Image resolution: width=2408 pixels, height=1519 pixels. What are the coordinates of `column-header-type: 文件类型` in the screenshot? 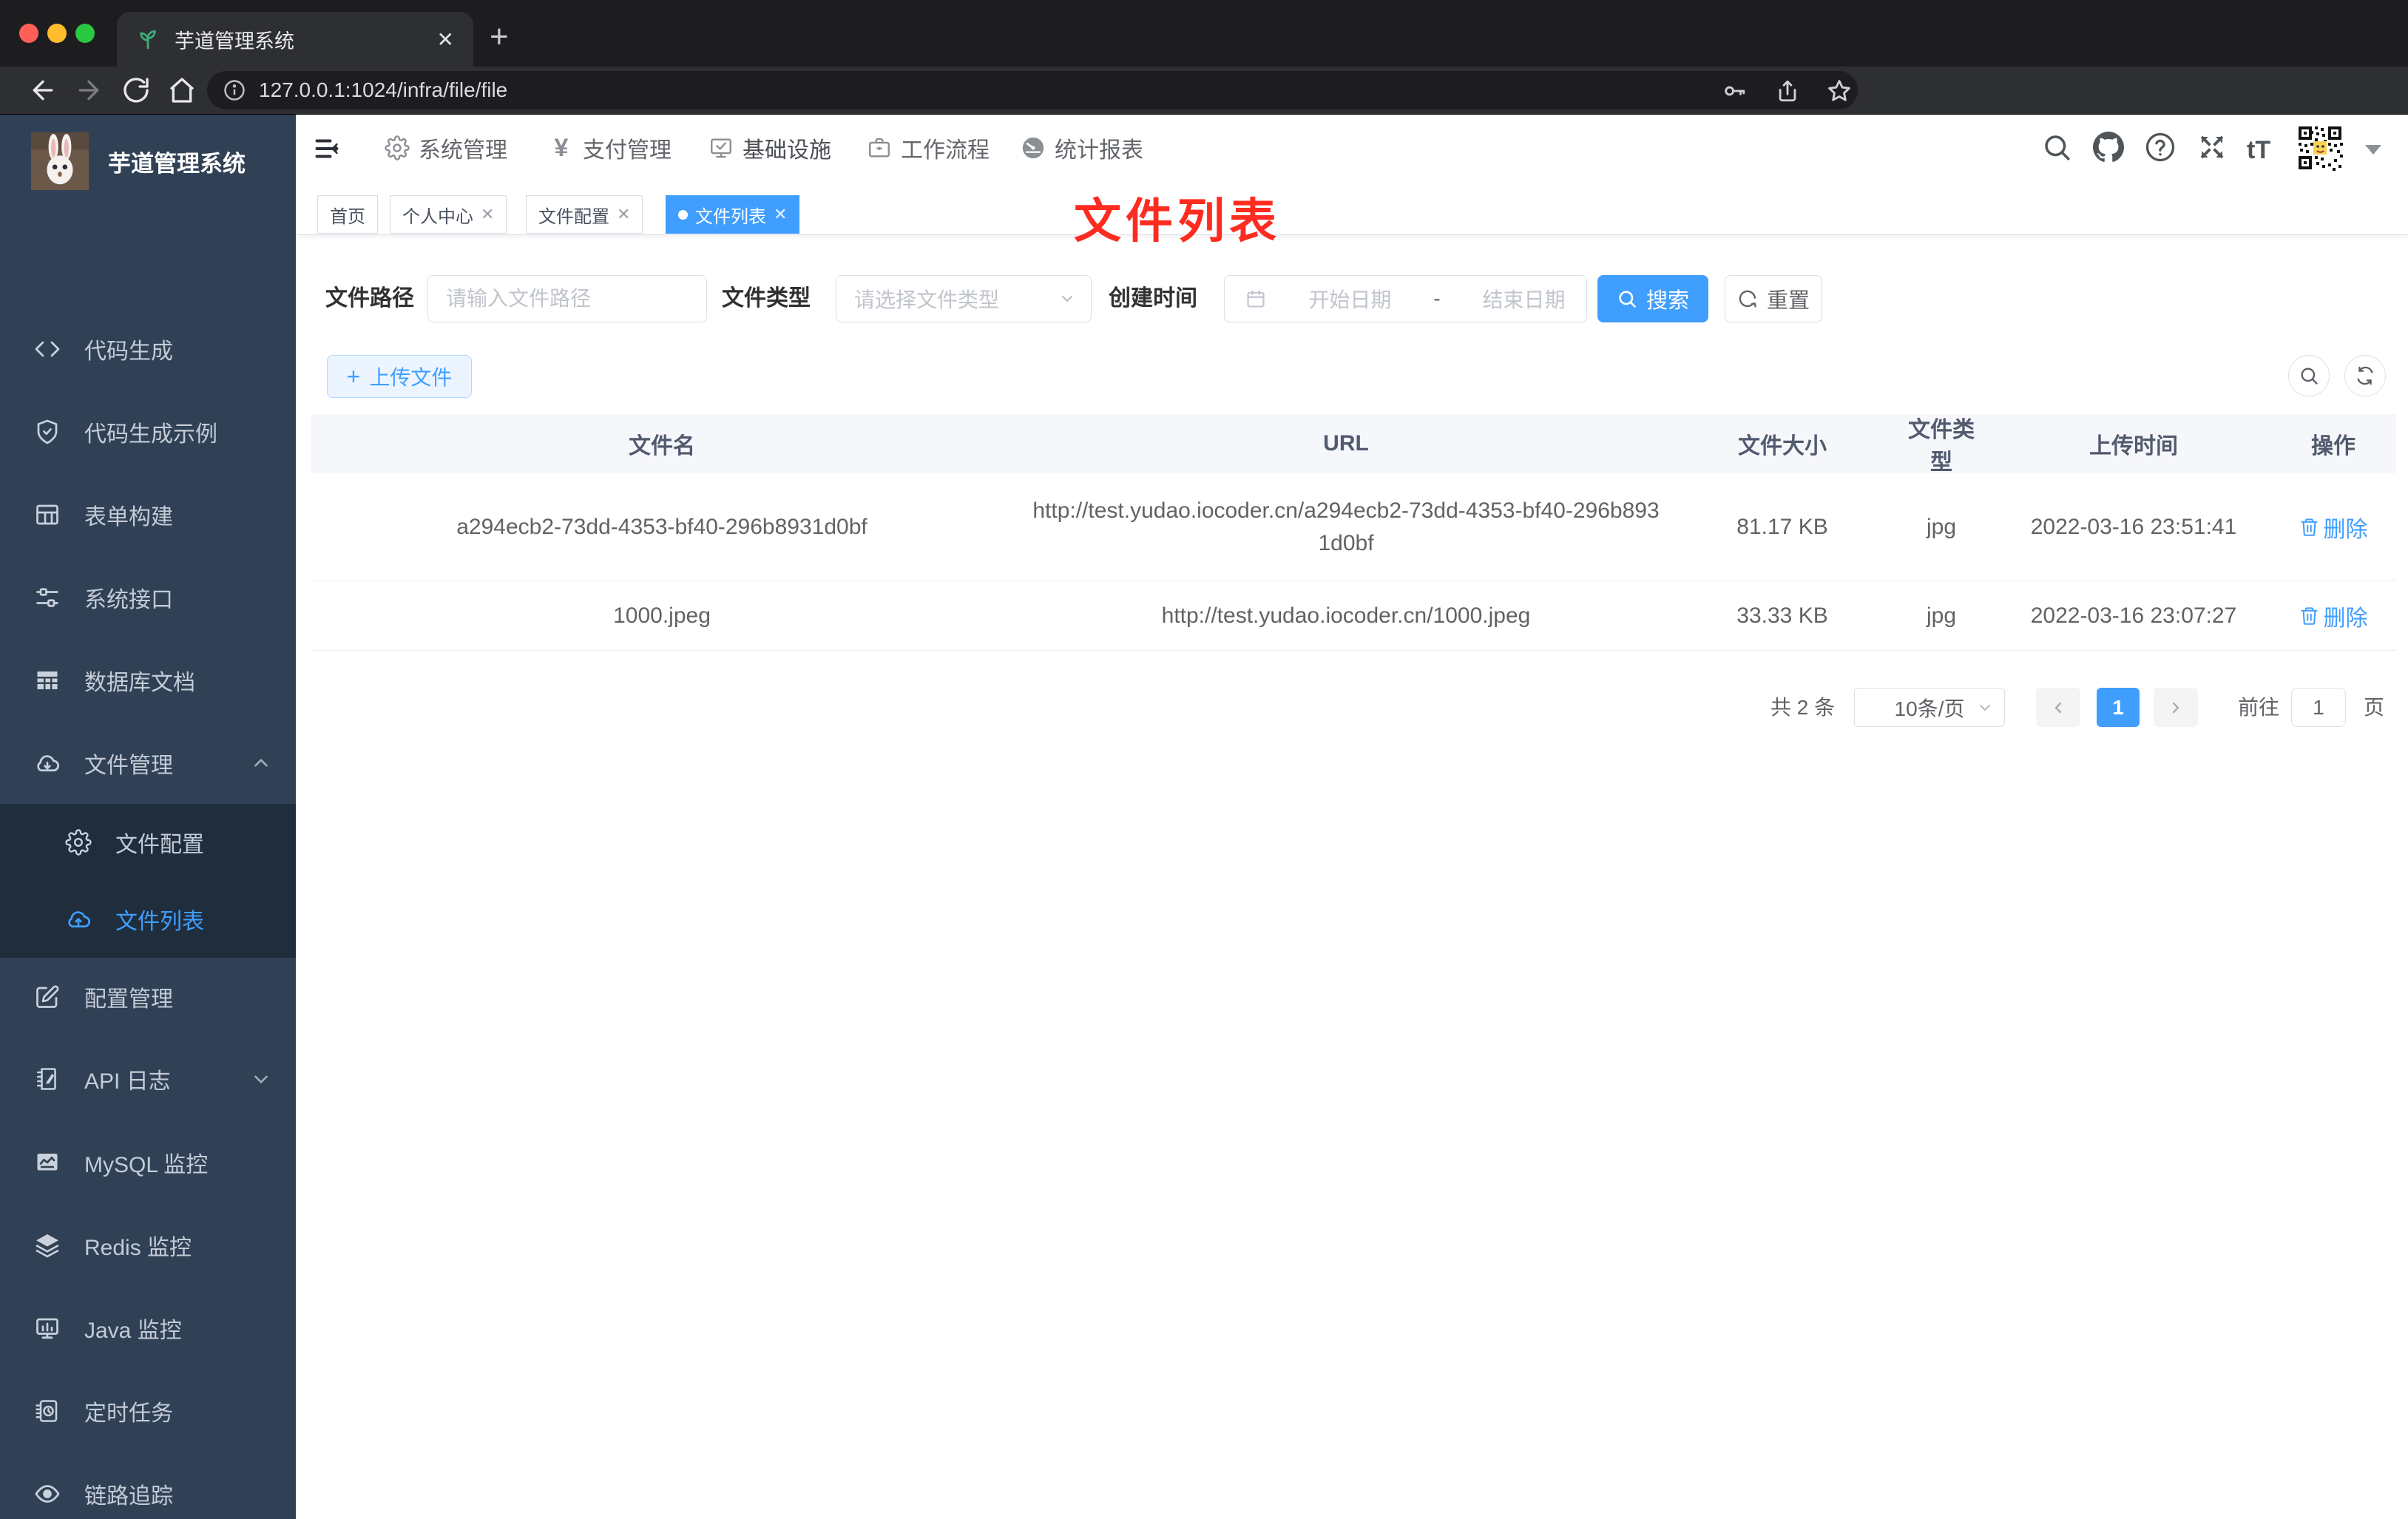 It's located at (1941, 443).